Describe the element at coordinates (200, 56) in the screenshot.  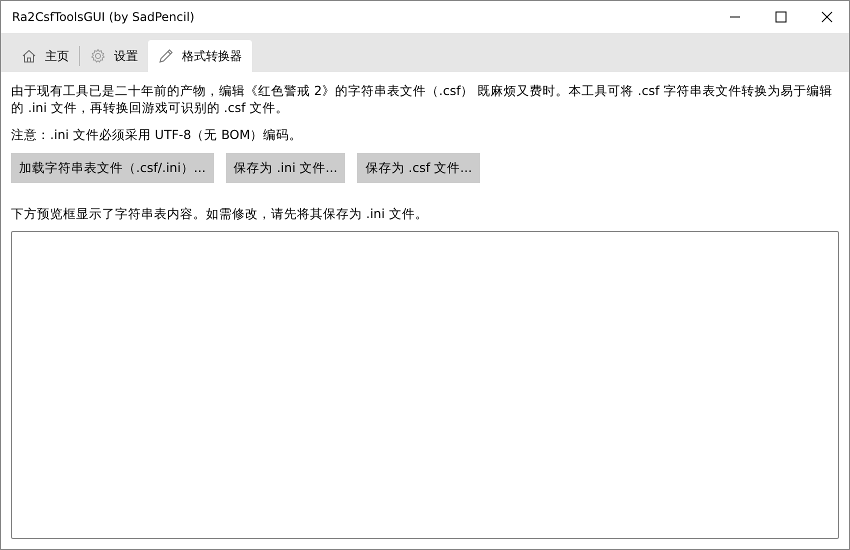
I see `tab: 格式转换器` at that location.